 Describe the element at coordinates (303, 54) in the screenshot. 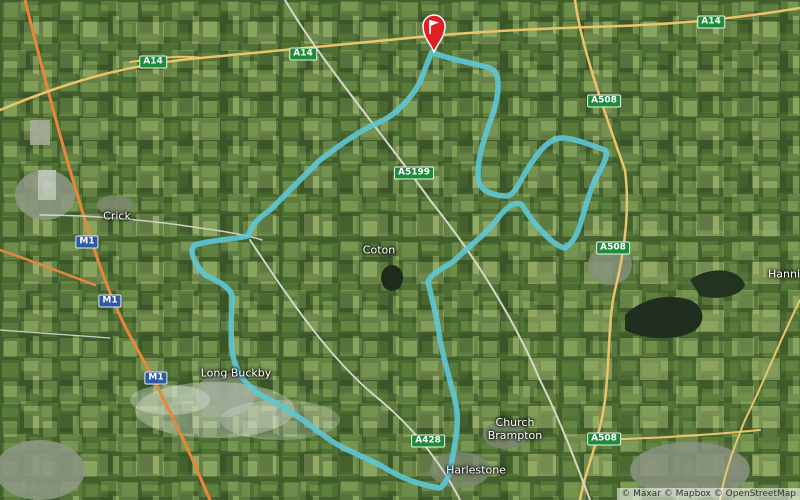

I see `road-label-a14-mid: A14` at that location.